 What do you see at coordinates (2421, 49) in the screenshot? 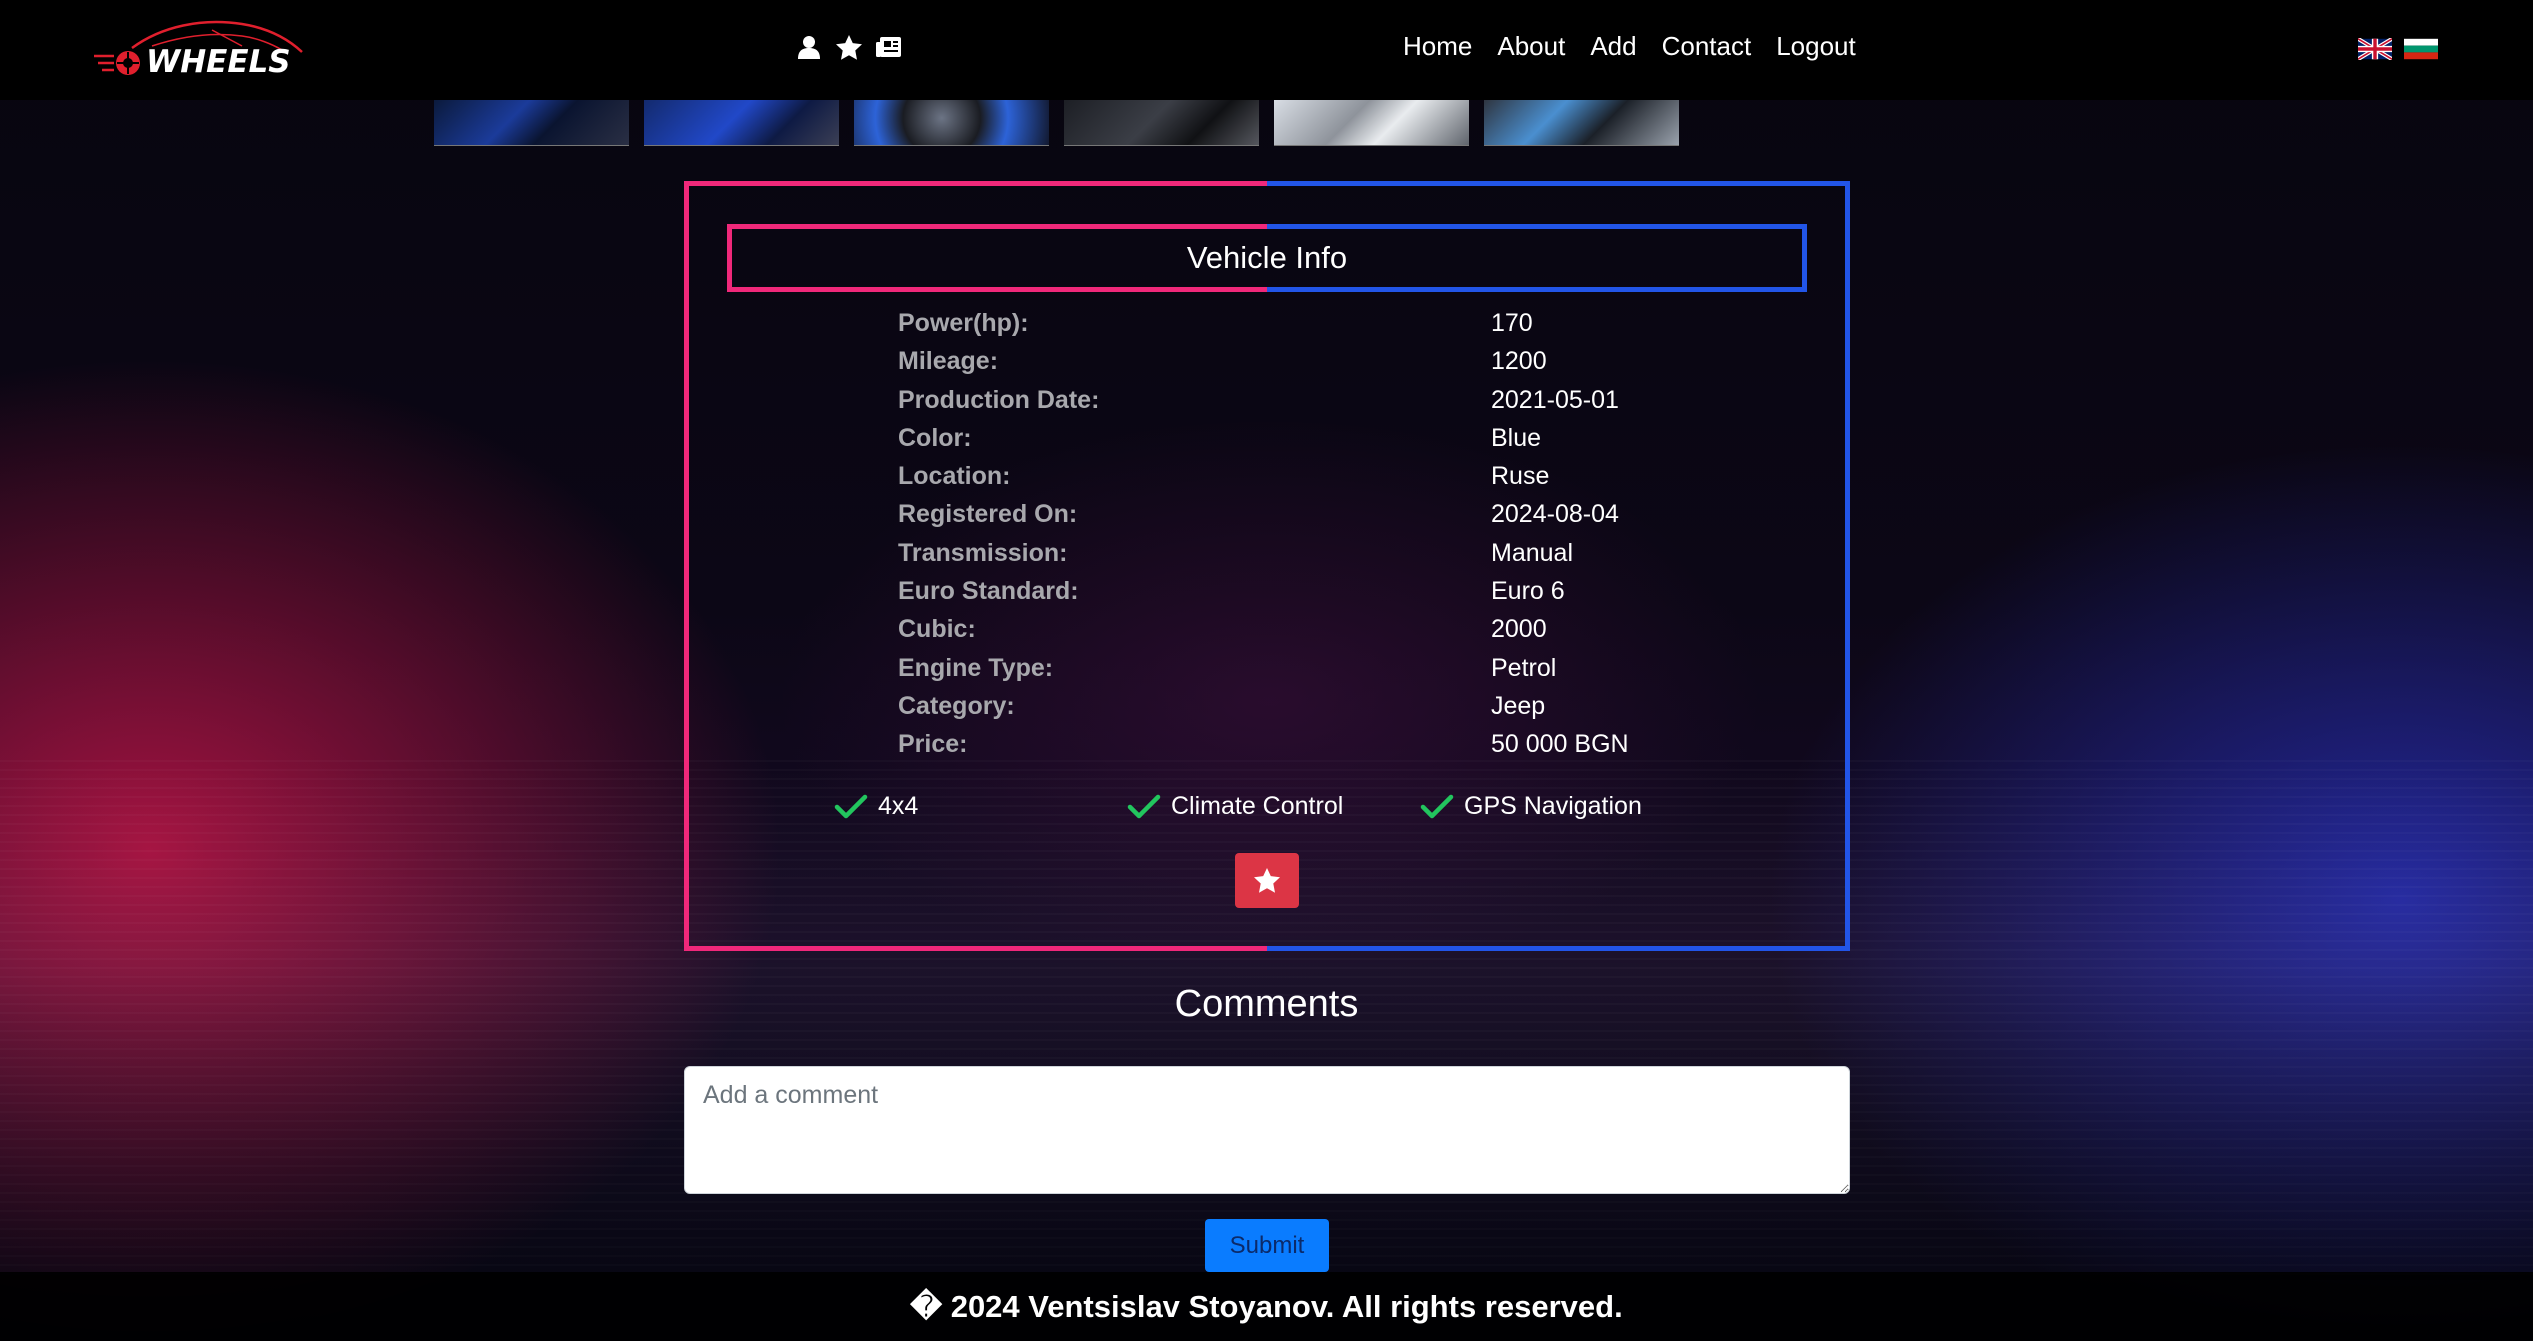
I see `bulgaria-flag-icon` at bounding box center [2421, 49].